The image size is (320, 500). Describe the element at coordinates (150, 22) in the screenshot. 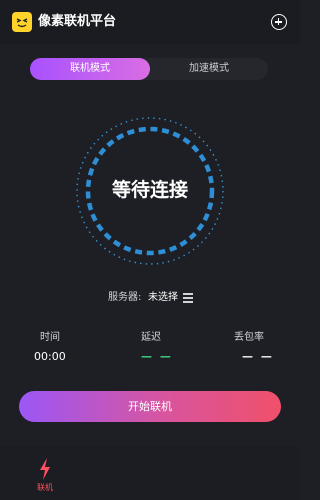

I see `app-header: 像素联机平台` at that location.